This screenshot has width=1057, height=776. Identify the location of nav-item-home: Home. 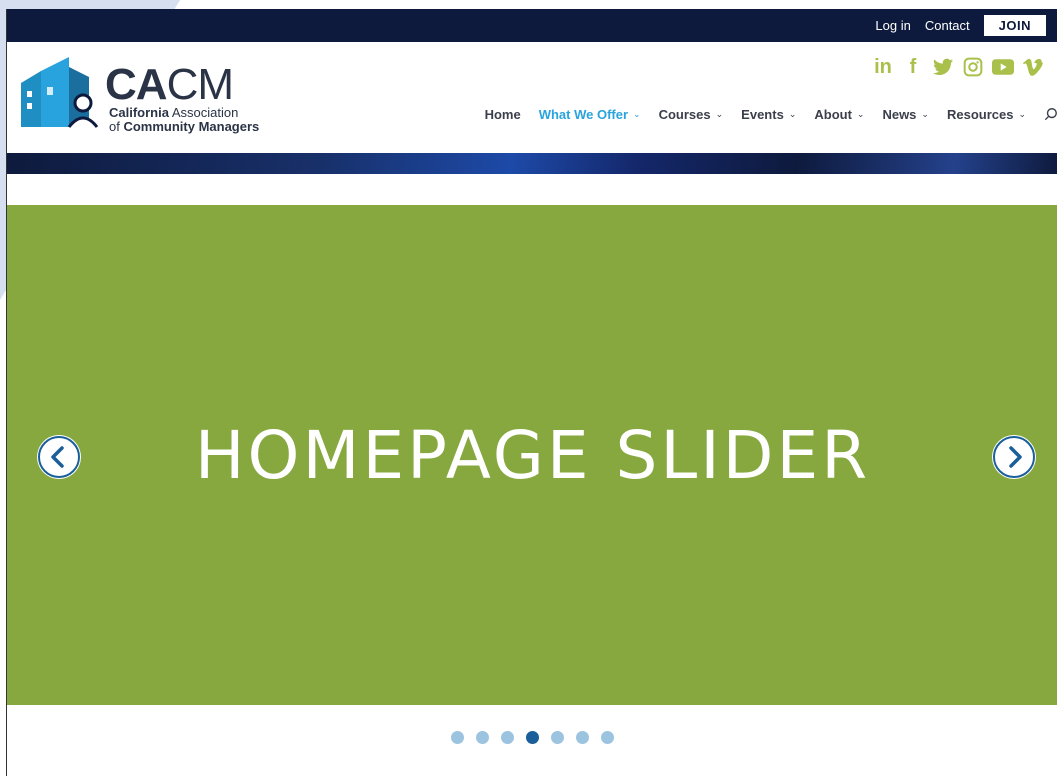
(503, 114).